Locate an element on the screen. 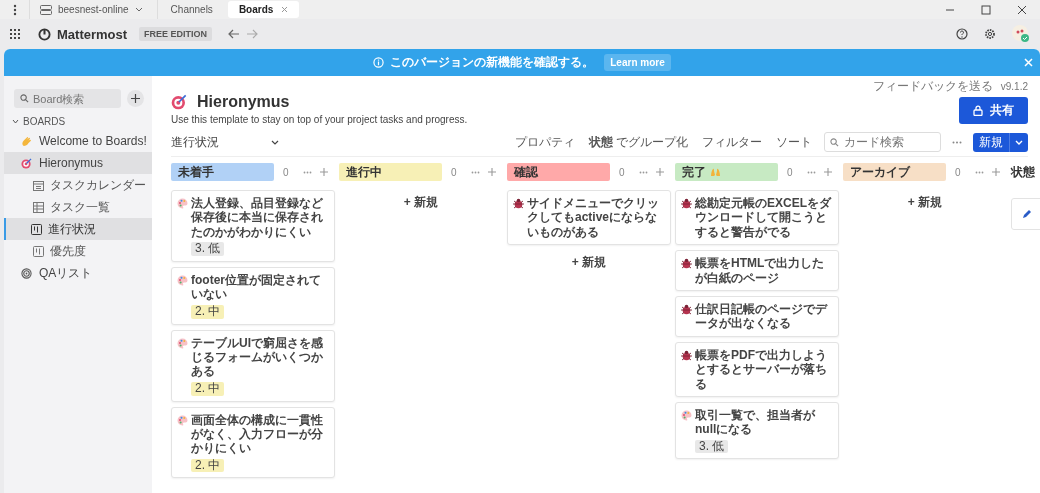 This screenshot has width=1040, height=493. calendar-icon is located at coordinates (38, 185).